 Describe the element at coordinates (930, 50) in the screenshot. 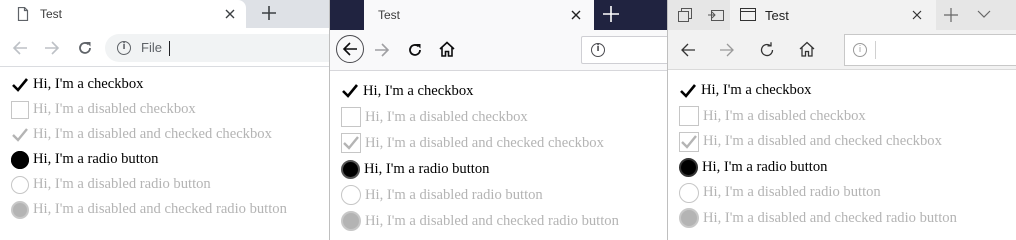

I see `address-bar: i` at that location.